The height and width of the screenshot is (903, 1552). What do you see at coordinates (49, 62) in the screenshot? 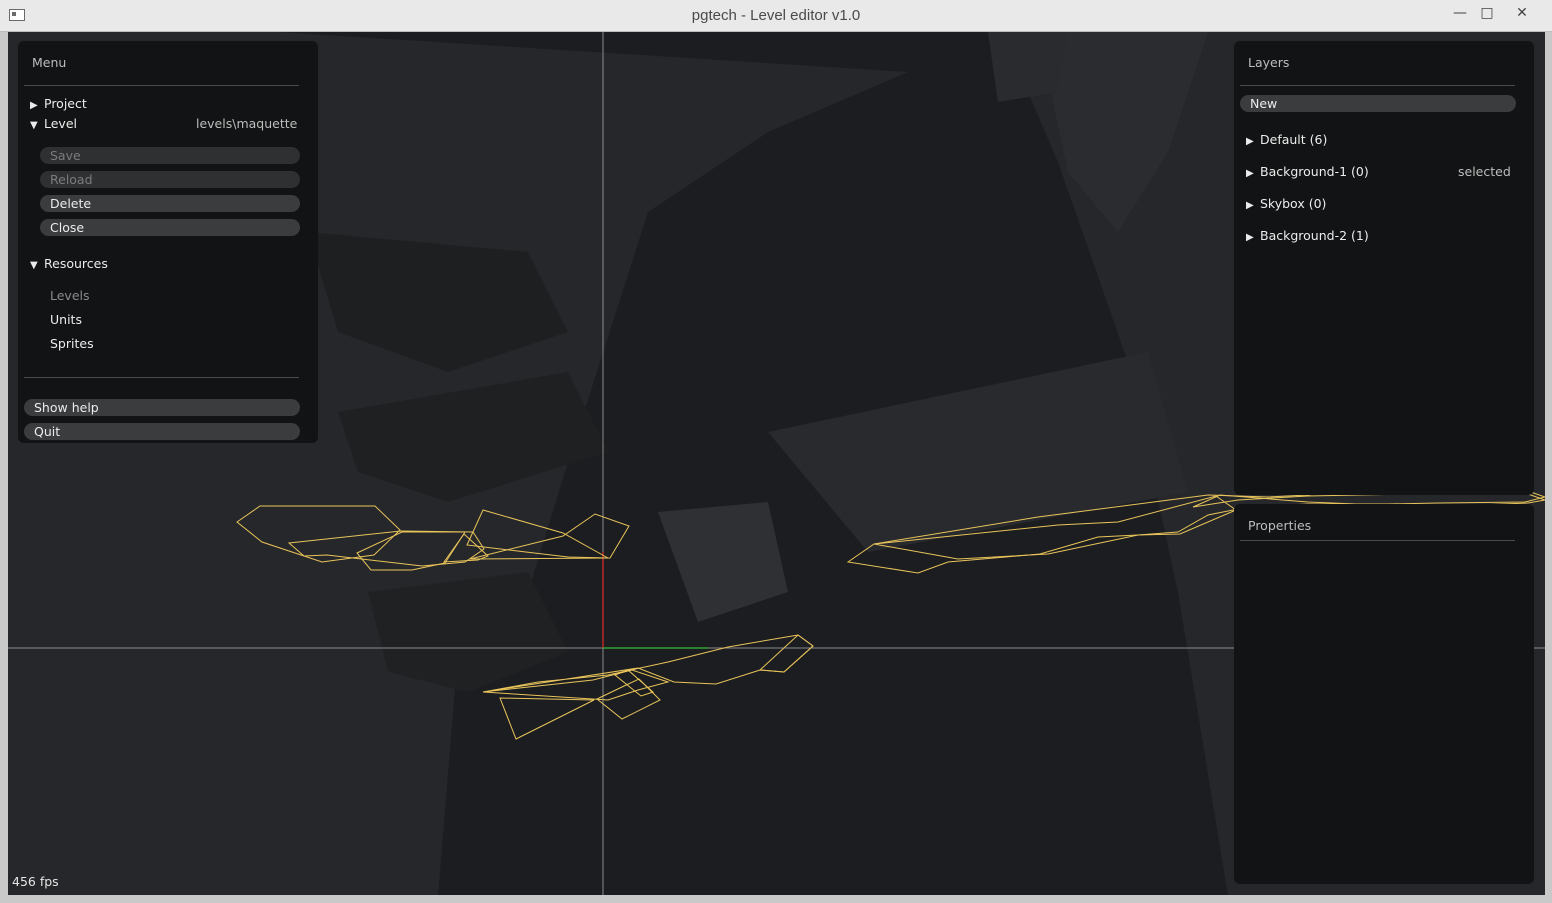
I see `menu-panel-title: Menu` at bounding box center [49, 62].